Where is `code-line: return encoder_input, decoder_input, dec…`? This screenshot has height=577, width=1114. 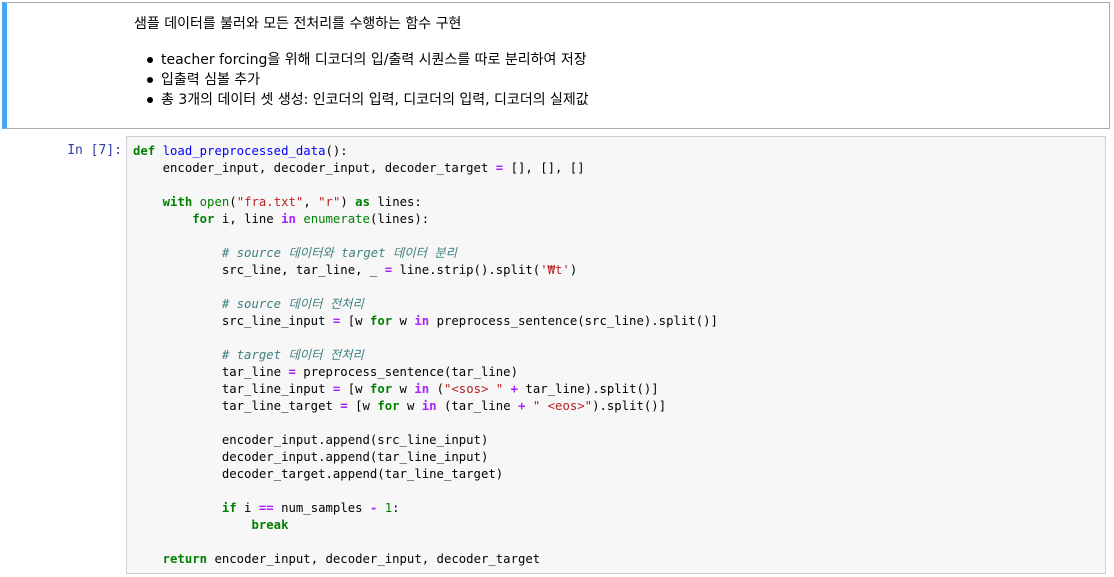 code-line: return encoder_input, decoder_input, dec… is located at coordinates (351, 559).